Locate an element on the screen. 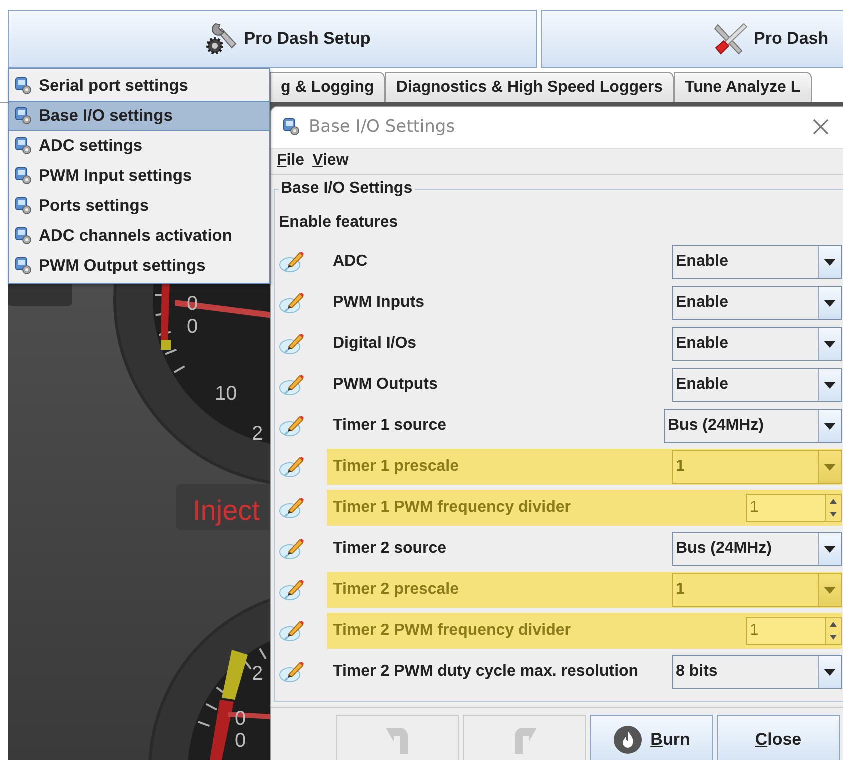 Image resolution: width=843 pixels, height=760 pixels. setting-label: Timer 1 source is located at coordinates (390, 426).